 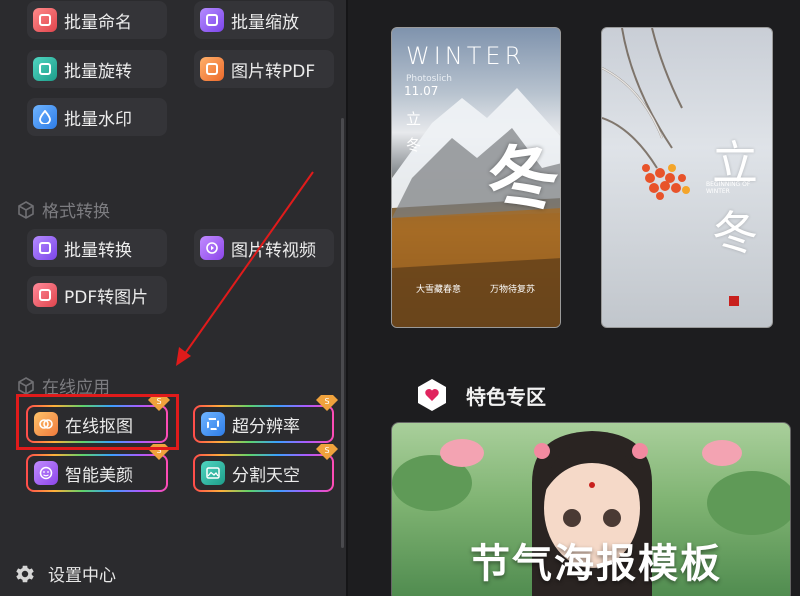 I want to click on smart-beauty-button: 智能美颜, so click(x=97, y=473).